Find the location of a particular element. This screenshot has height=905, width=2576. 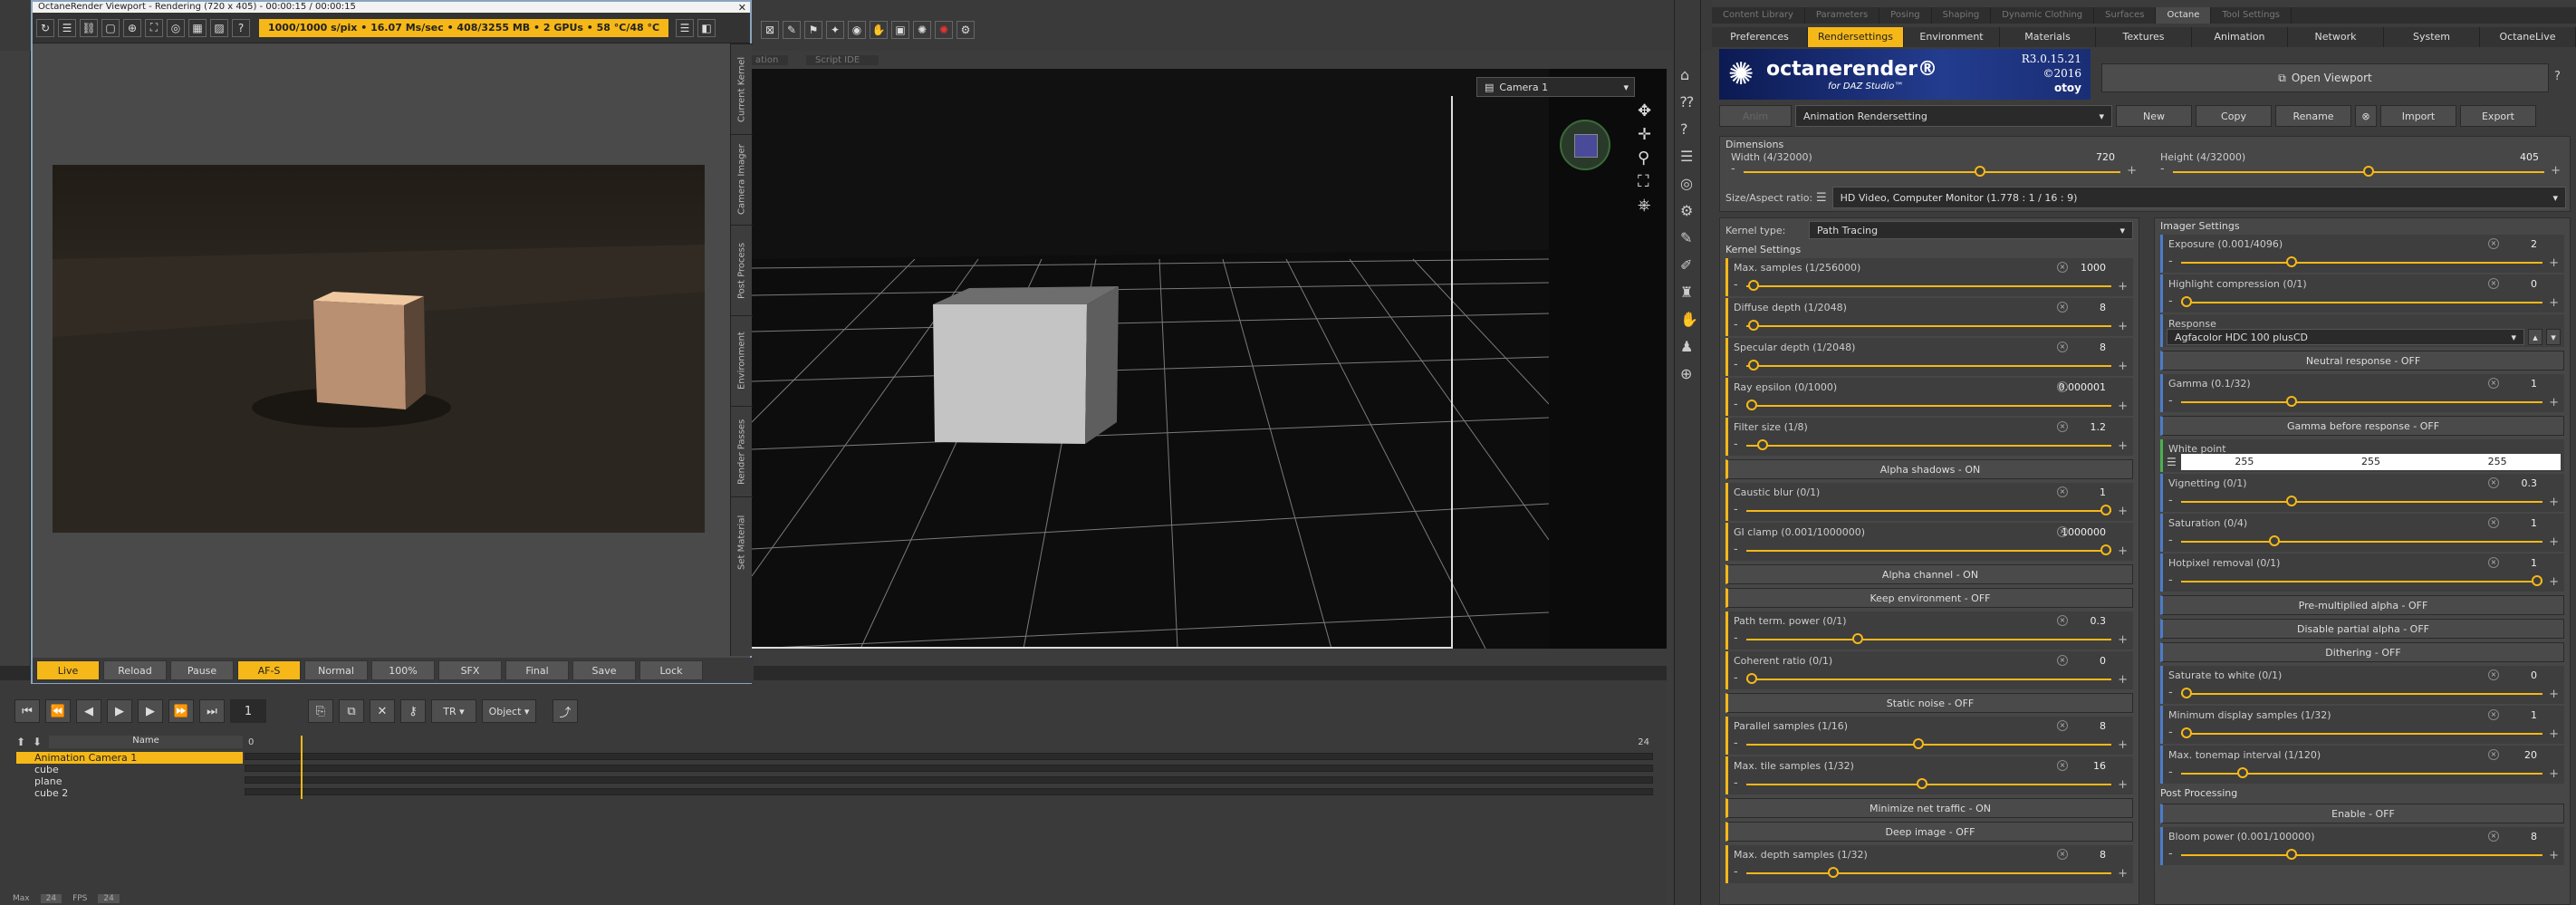

image-icon: ▨ is located at coordinates (219, 27).